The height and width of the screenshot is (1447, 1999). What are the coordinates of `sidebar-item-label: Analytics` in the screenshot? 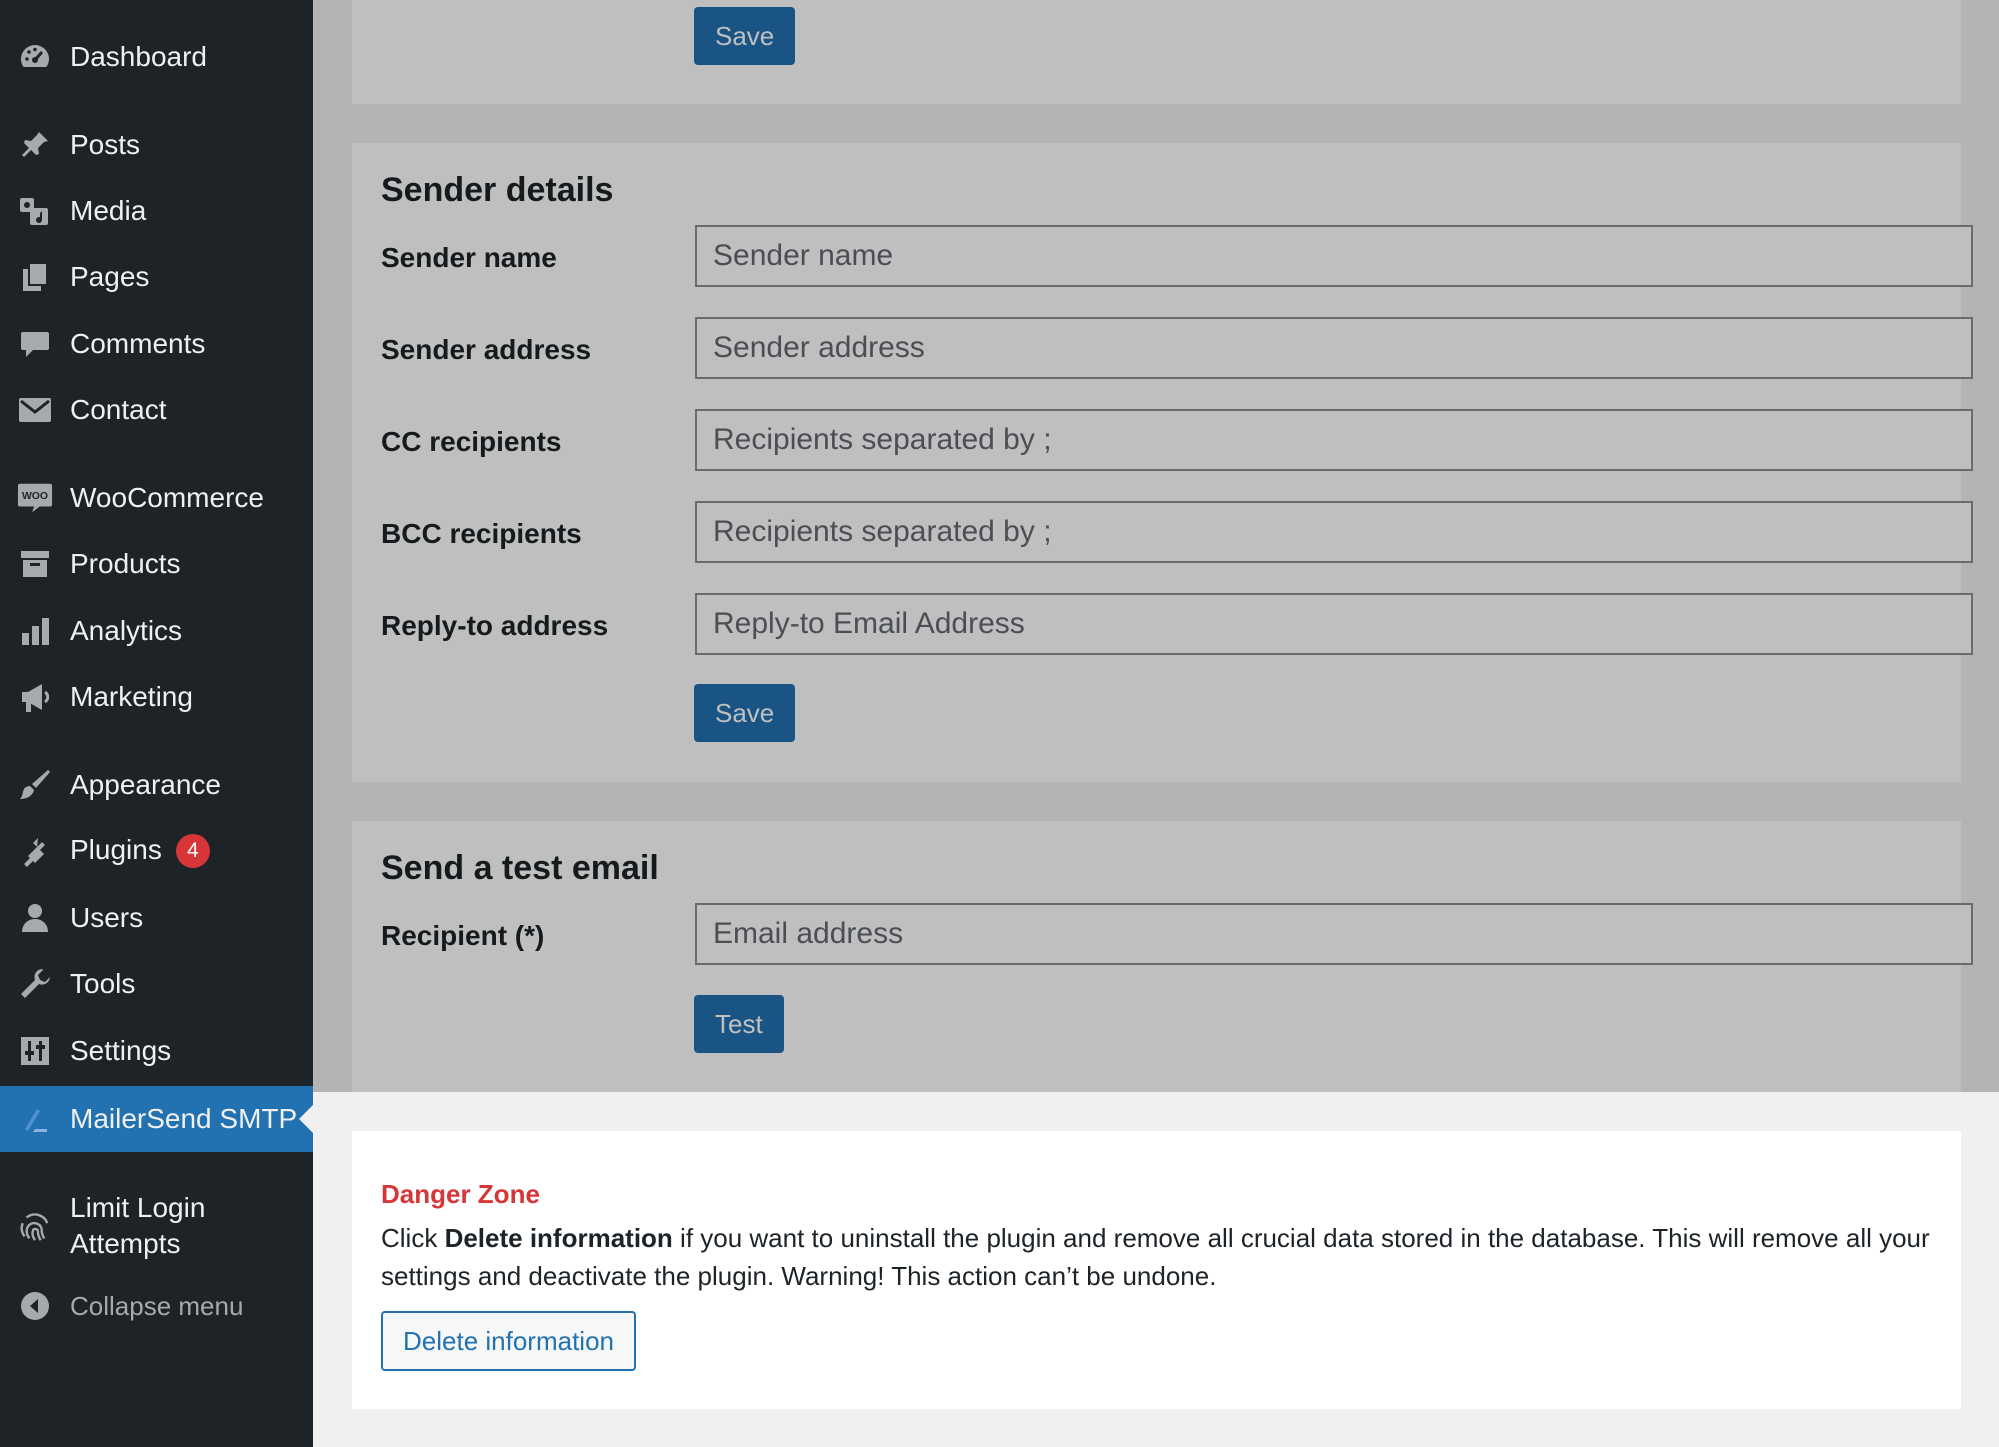 It's located at (126, 630).